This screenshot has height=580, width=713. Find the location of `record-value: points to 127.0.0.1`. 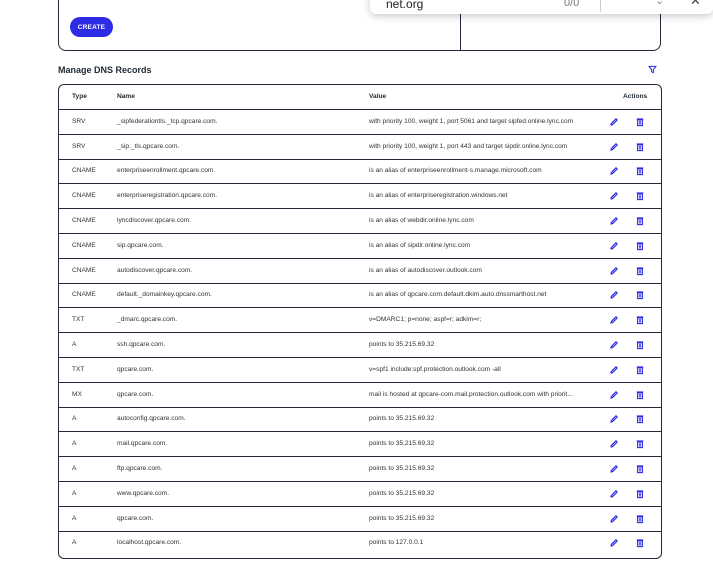

record-value: points to 127.0.0.1 is located at coordinates (396, 543).